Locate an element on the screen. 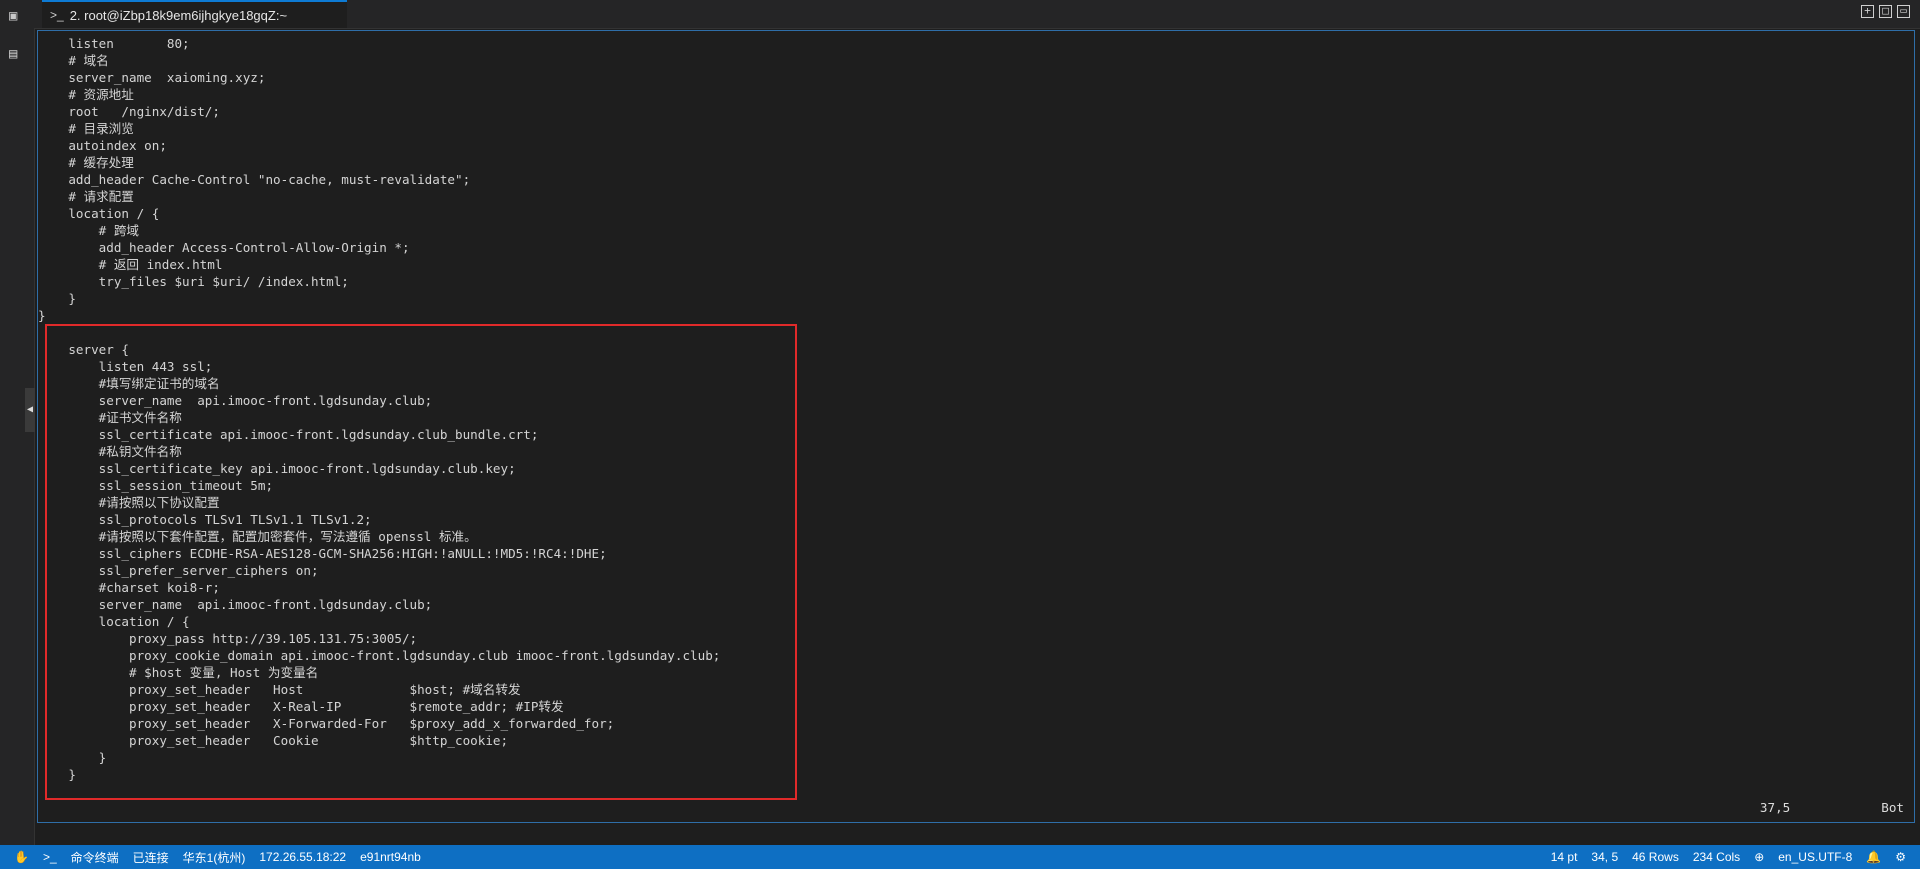 The height and width of the screenshot is (869, 1920). terminal-line: listen 443 ssl; is located at coordinates (125, 366).